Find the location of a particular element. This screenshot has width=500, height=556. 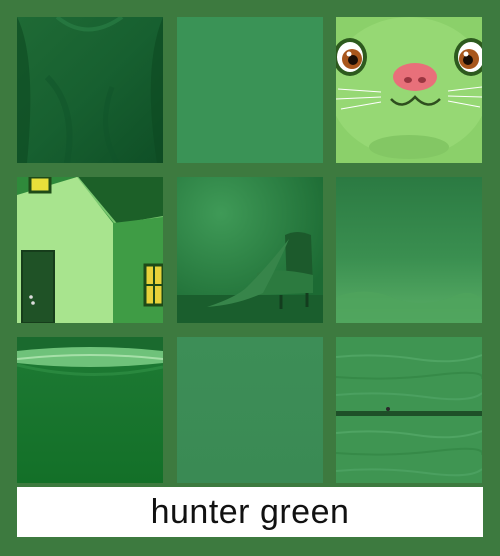

green-bowl-rim-image is located at coordinates (90, 410).